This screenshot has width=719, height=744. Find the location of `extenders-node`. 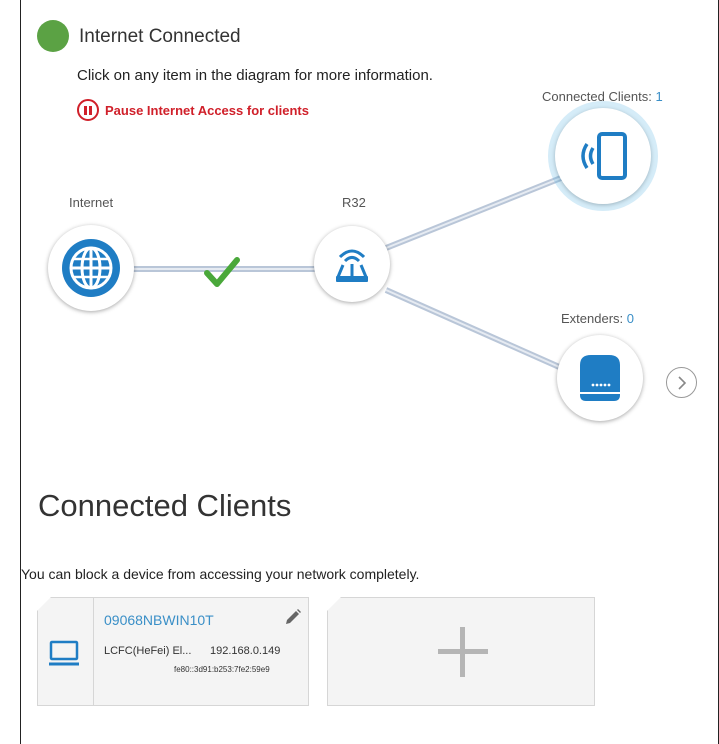

extenders-node is located at coordinates (600, 378).